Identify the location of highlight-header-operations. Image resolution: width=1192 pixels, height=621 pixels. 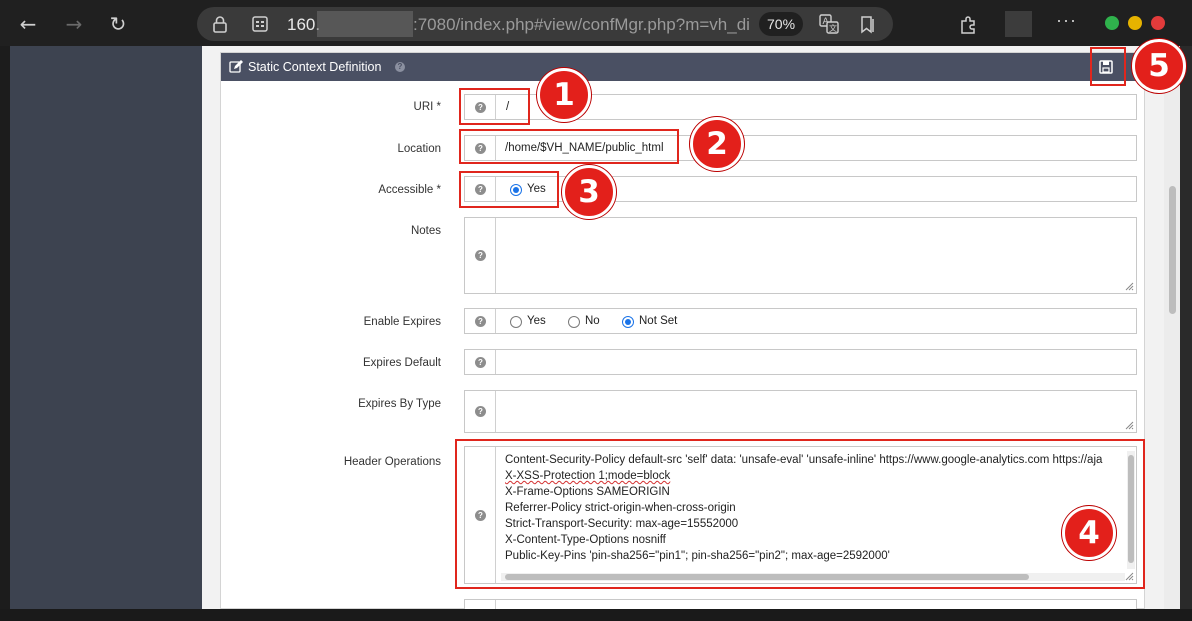
(800, 514).